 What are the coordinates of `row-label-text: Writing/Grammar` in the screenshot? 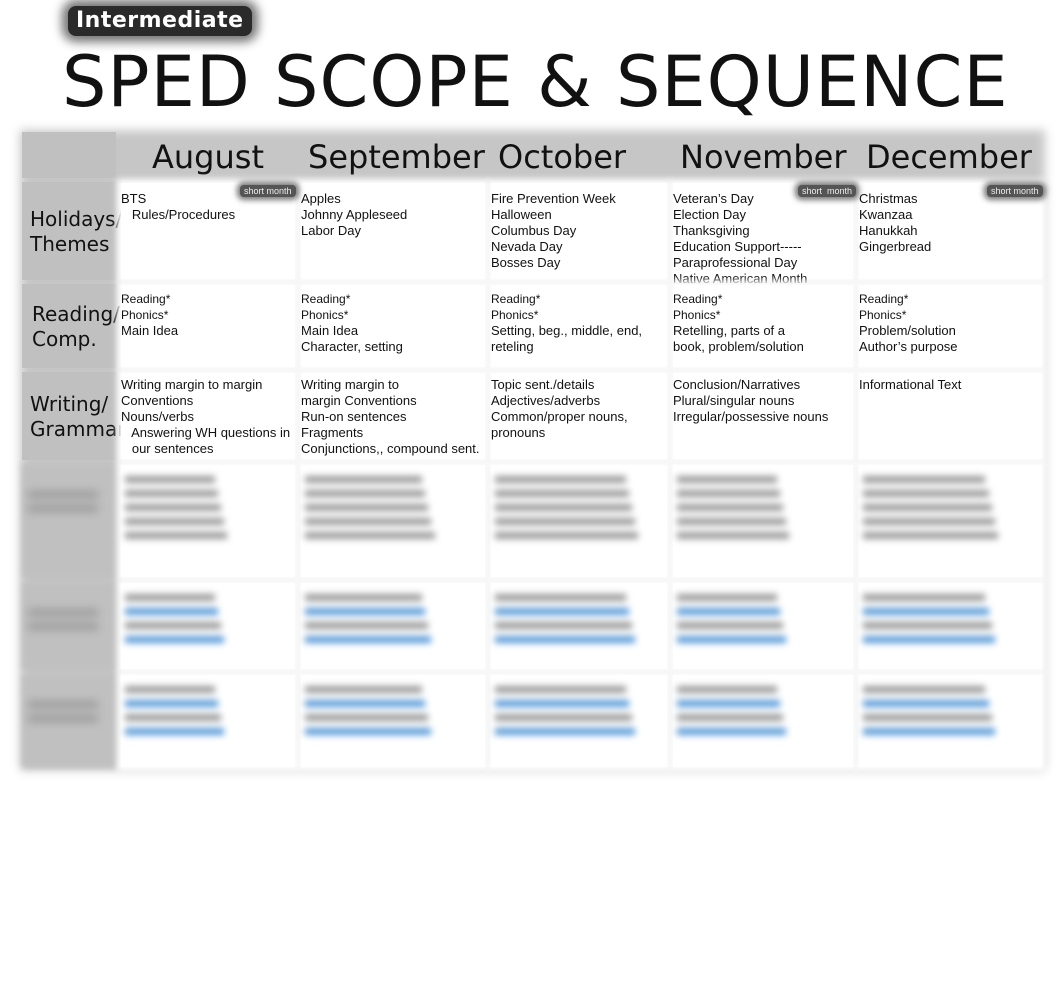 It's located at (77, 417).